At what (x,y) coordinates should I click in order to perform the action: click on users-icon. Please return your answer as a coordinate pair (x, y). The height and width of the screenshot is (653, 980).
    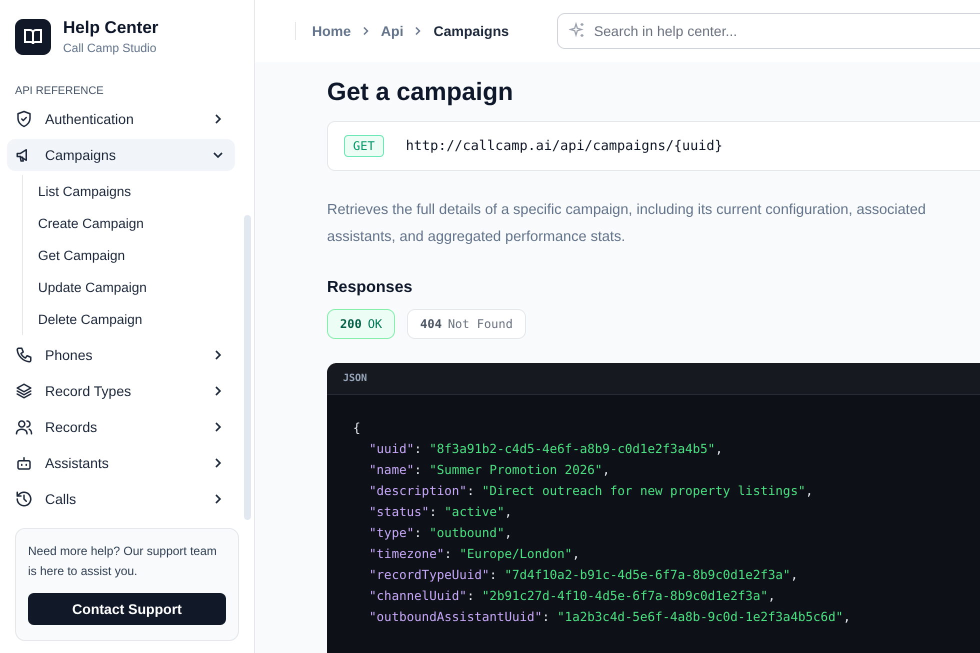
    Looking at the image, I should click on (24, 427).